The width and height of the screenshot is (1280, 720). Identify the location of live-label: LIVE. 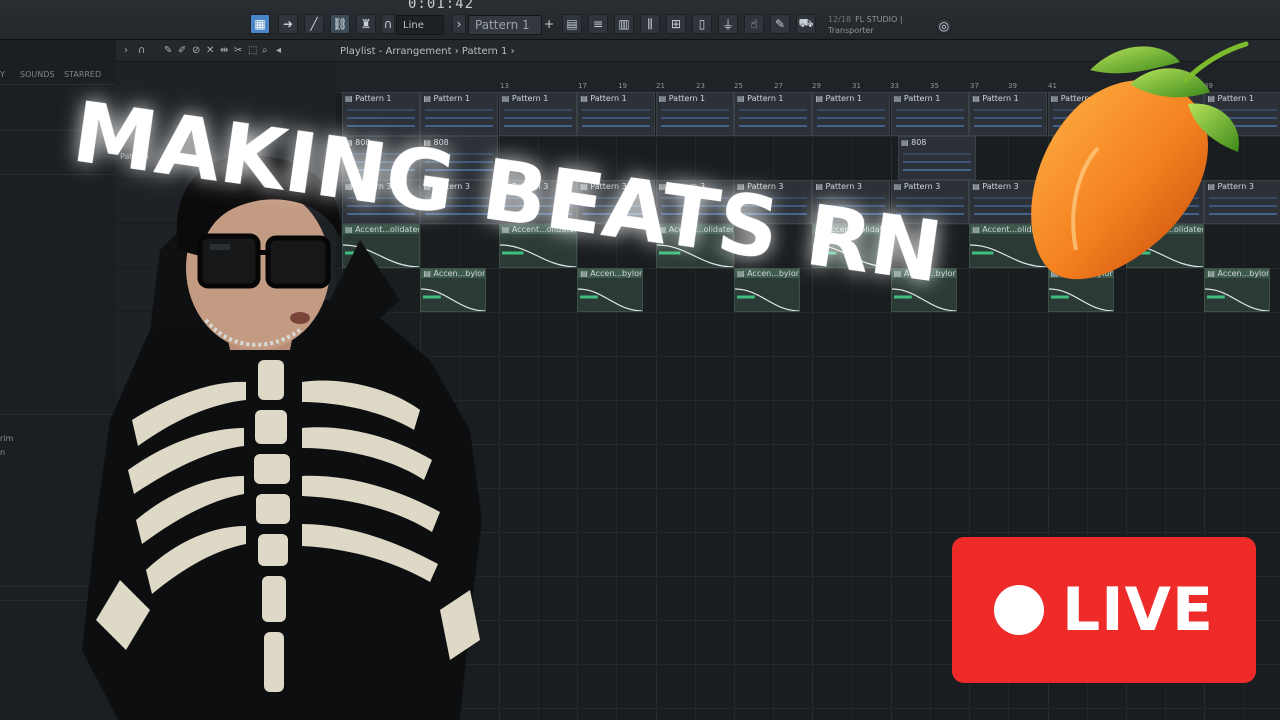
(1138, 610).